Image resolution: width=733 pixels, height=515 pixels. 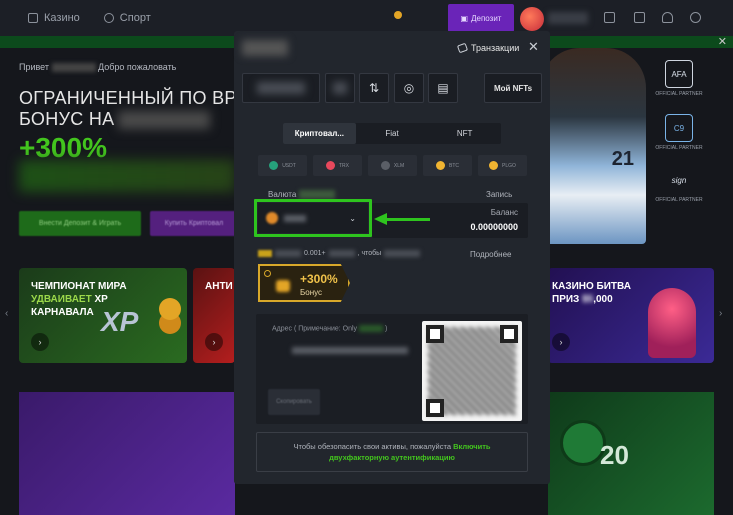 What do you see at coordinates (170, 309) in the screenshot?
I see `coins-icon` at bounding box center [170, 309].